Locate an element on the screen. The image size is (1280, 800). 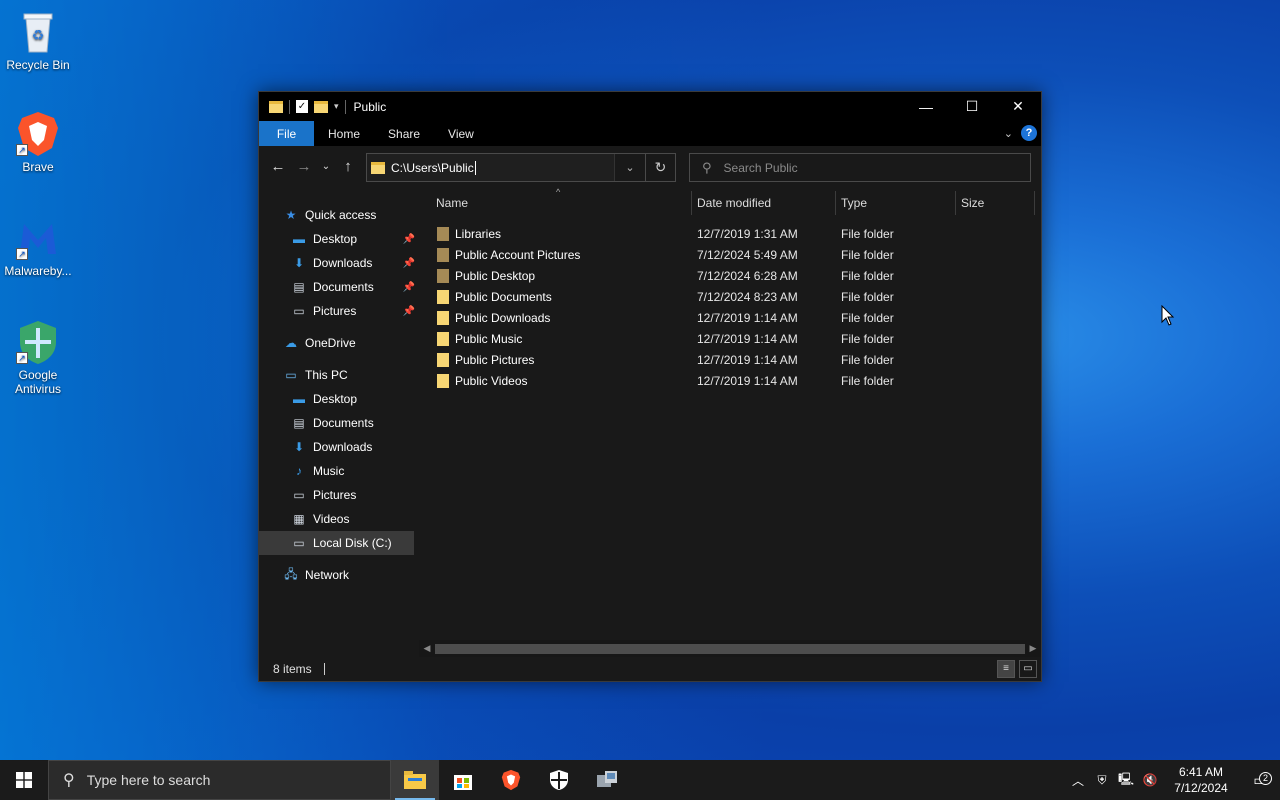
address-input: C:\Users\Public is located at coordinates (432, 168).